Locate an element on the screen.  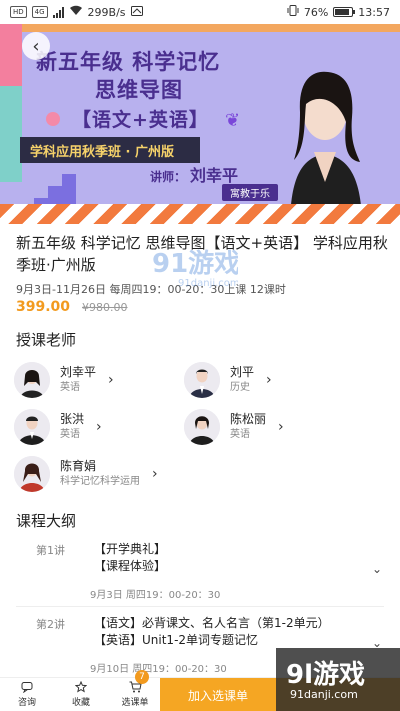
favorite-tab: 收藏 is located at coordinates (81, 694).